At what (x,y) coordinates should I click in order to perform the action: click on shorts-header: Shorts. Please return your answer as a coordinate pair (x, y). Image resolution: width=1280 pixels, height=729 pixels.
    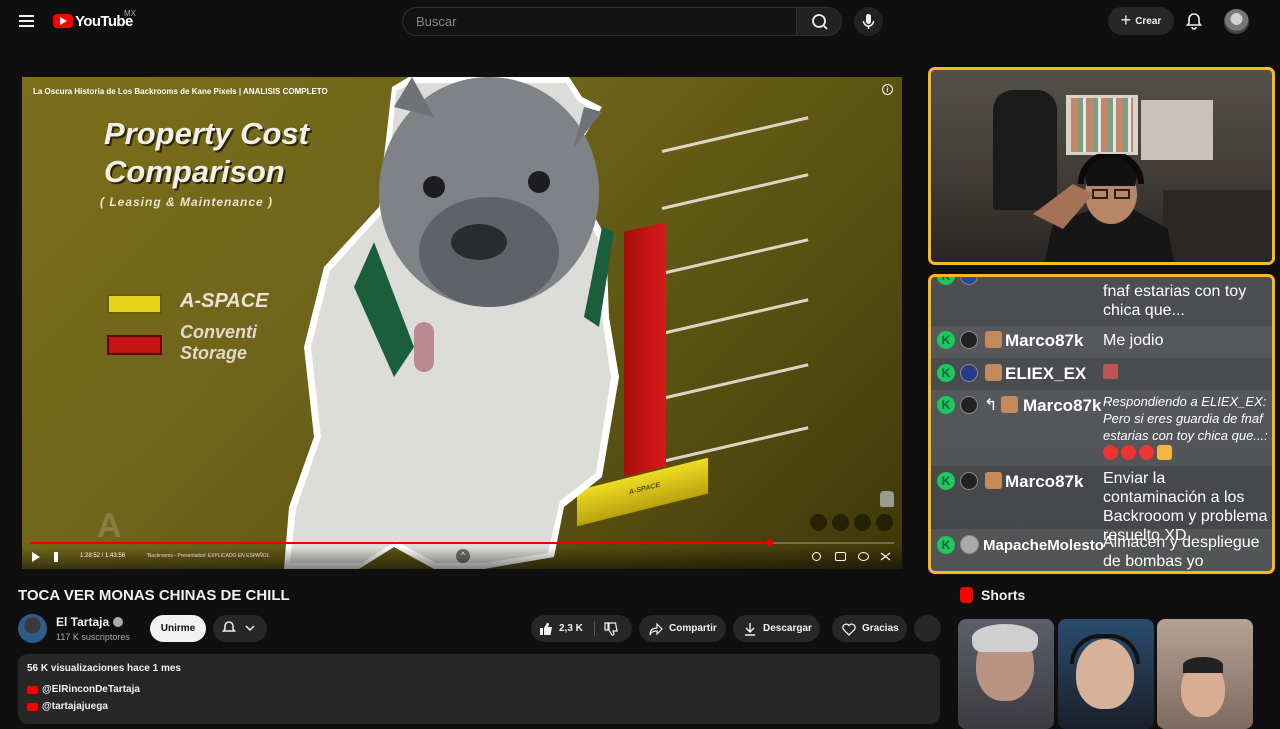
    Looking at the image, I should click on (992, 595).